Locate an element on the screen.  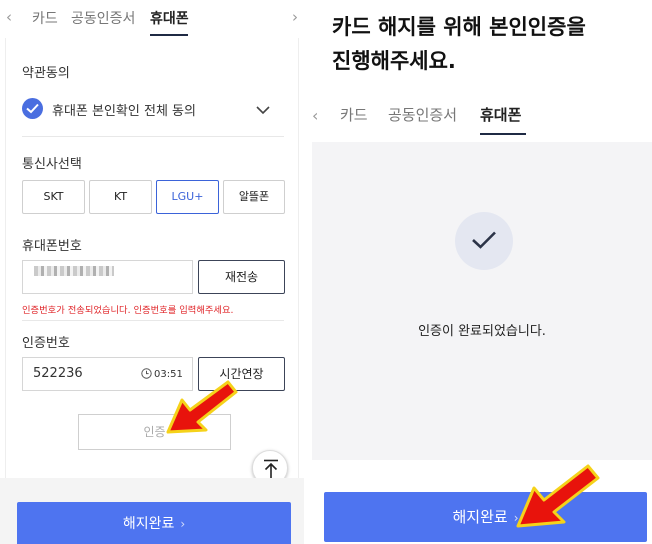
carrier-mvno: 알뜰폰 is located at coordinates (254, 197).